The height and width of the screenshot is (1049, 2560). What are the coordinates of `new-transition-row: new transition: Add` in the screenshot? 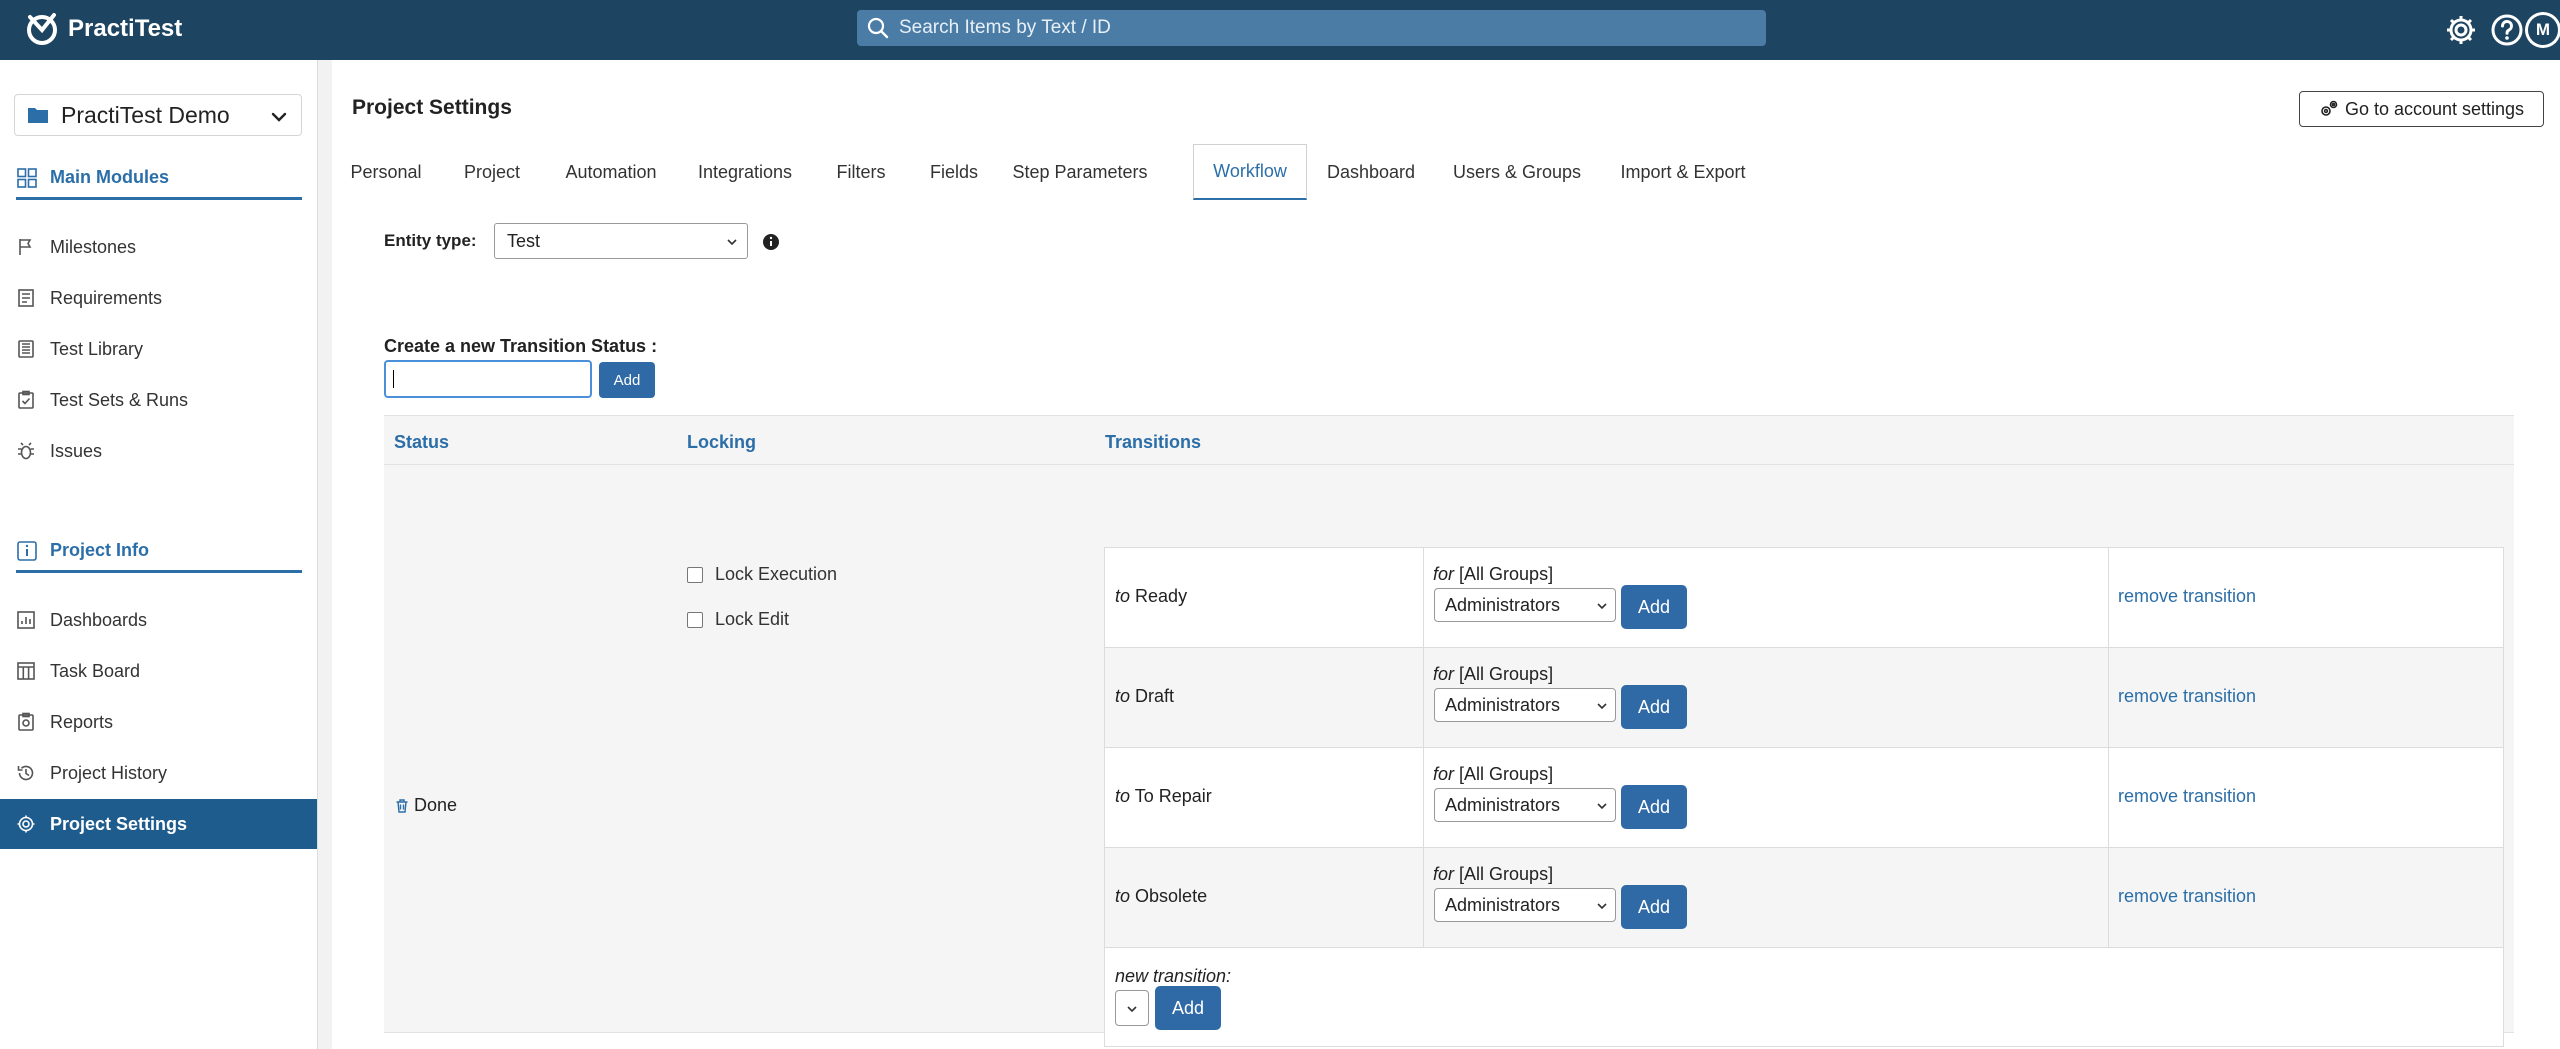 It's located at (1804, 998).